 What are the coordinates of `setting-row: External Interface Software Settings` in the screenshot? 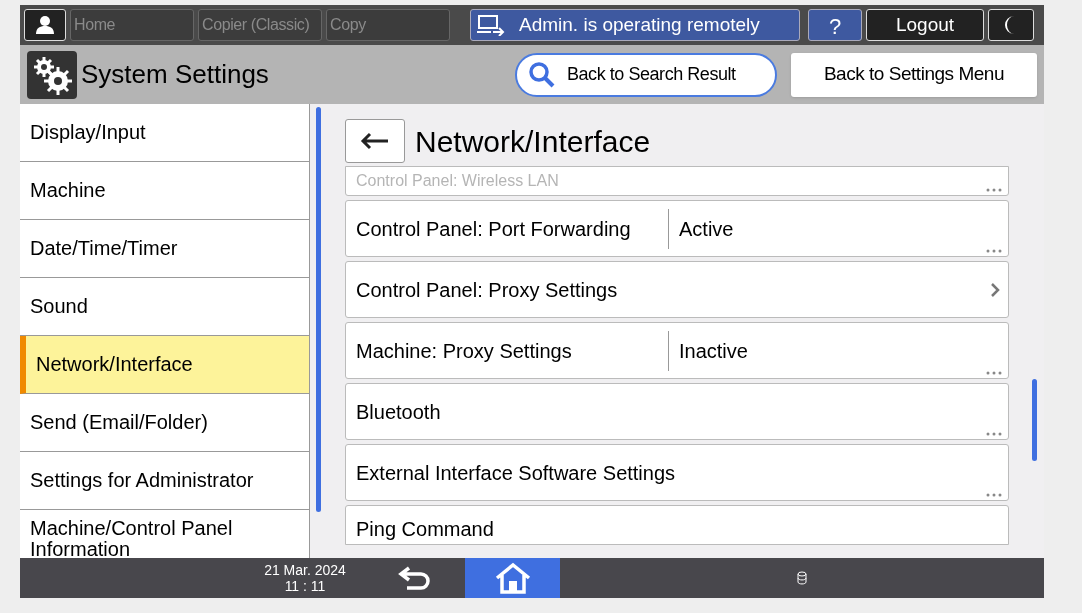 It's located at (677, 472).